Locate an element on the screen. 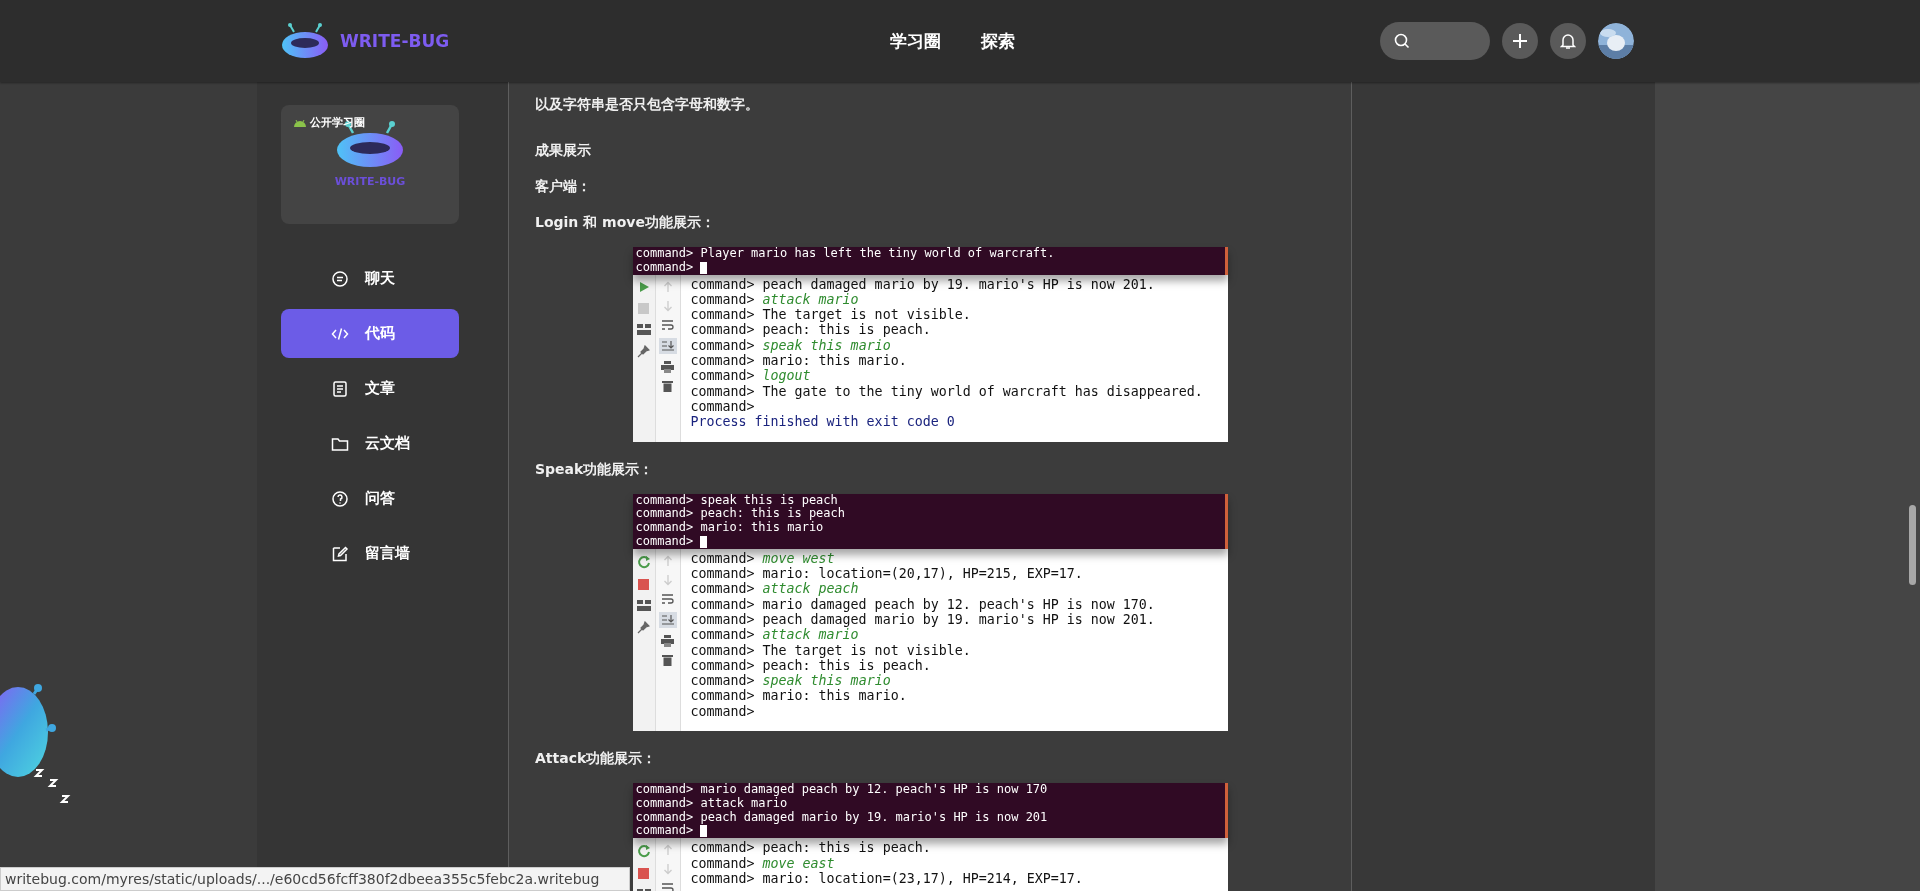 The image size is (1920, 891). section-label: Attack功能展示： is located at coordinates (596, 758).